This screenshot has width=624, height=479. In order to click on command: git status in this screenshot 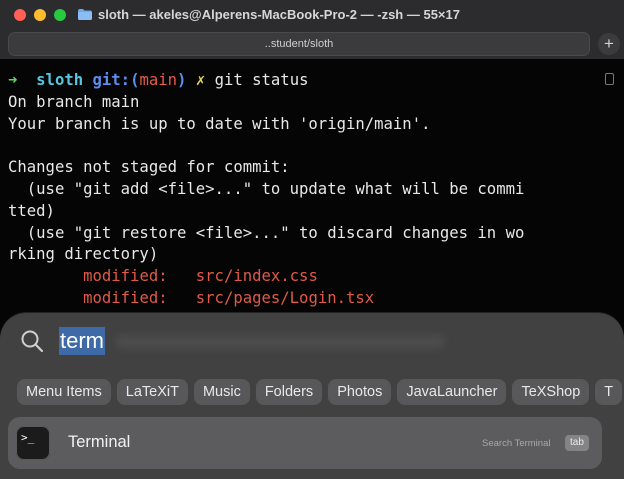, I will do `click(261, 80)`.